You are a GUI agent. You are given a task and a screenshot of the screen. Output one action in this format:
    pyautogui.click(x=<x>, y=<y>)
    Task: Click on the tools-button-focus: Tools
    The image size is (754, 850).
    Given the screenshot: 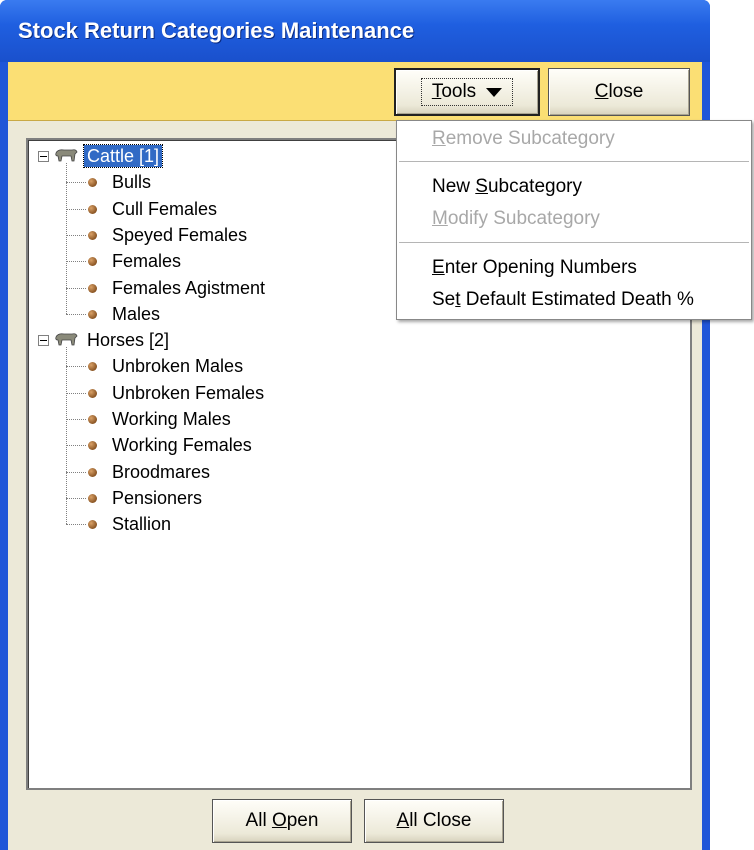 What is the action you would take?
    pyautogui.click(x=467, y=92)
    